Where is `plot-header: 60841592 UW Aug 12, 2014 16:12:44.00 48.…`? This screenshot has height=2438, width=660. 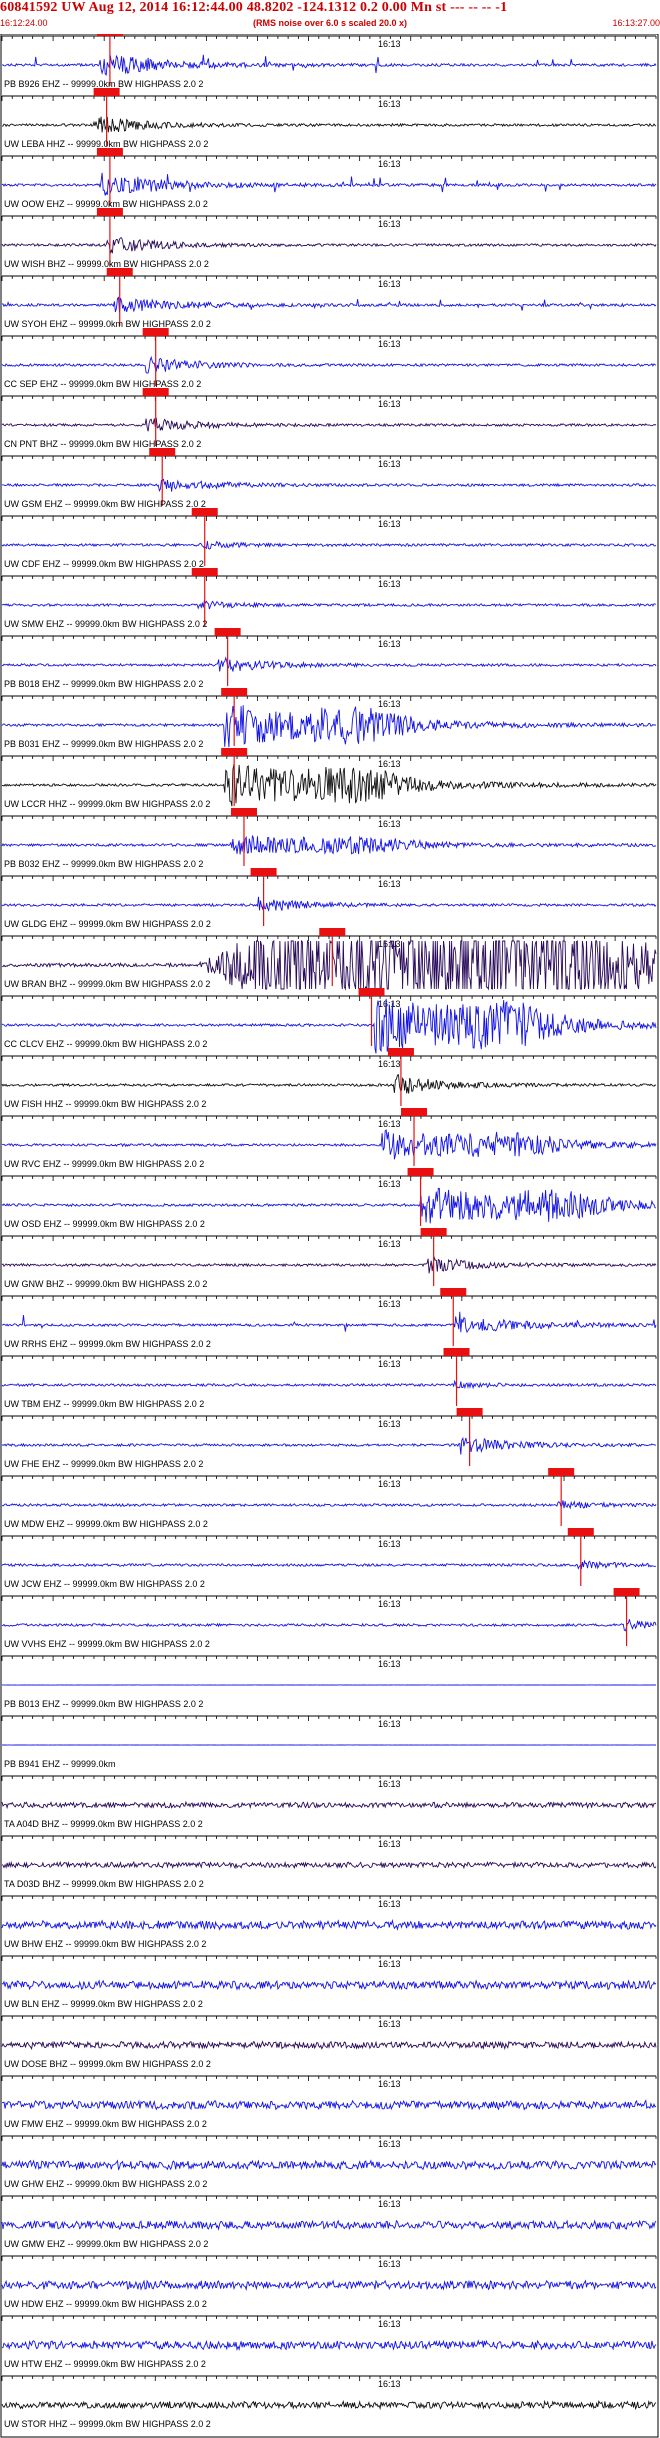
plot-header: 60841592 UW Aug 12, 2014 16:12:44.00 48.… is located at coordinates (330, 19).